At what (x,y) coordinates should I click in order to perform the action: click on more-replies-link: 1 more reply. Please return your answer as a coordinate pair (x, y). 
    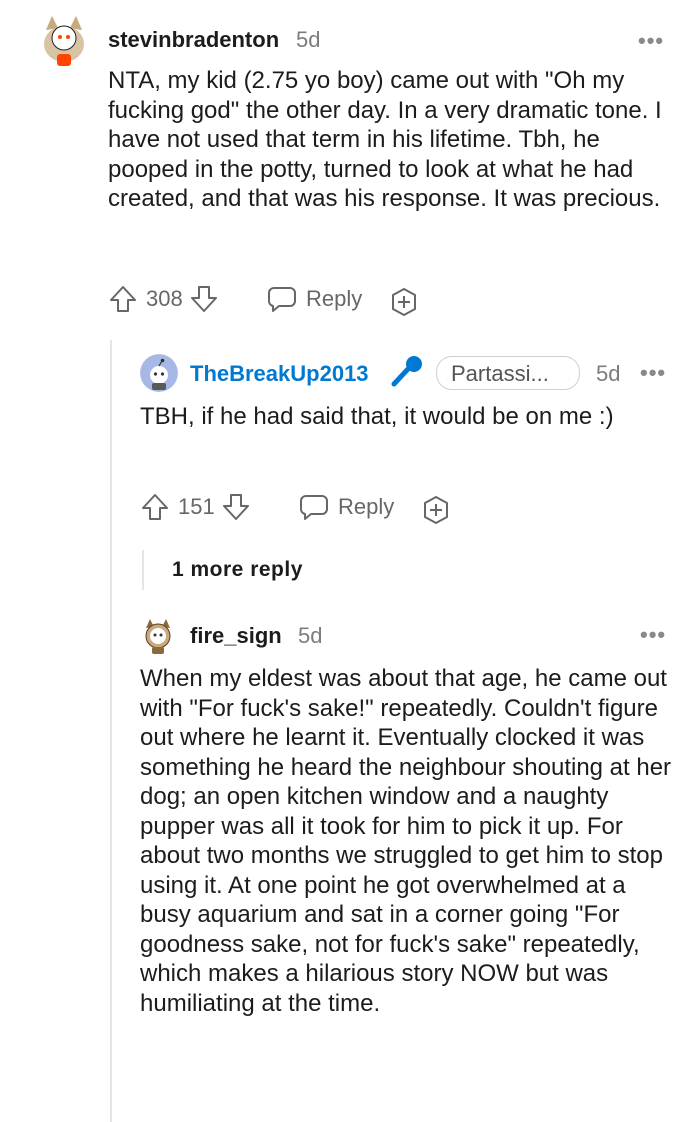
    Looking at the image, I should click on (237, 570).